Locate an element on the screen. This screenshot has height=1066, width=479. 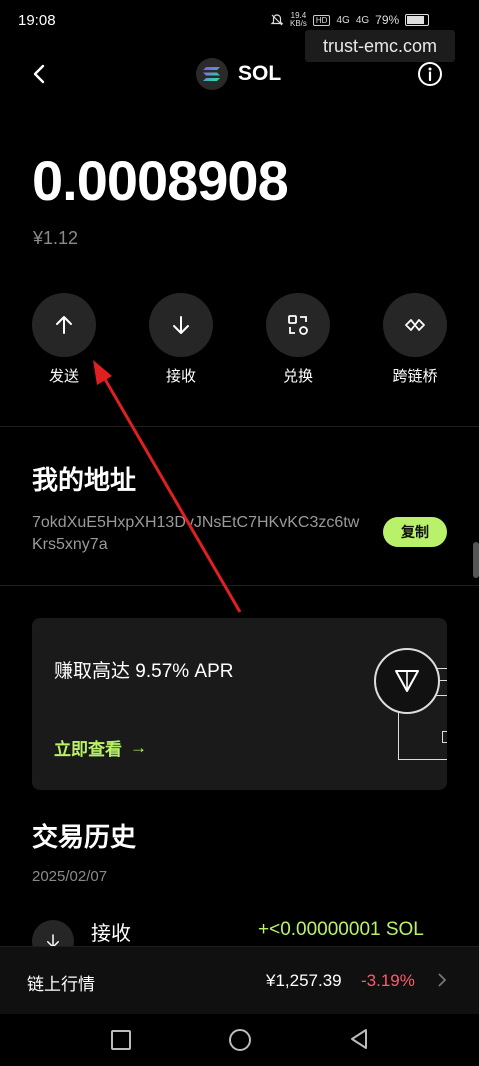
earn-card: 赚取高达 9.57% APR 立即查看 → is located at coordinates (239, 704).